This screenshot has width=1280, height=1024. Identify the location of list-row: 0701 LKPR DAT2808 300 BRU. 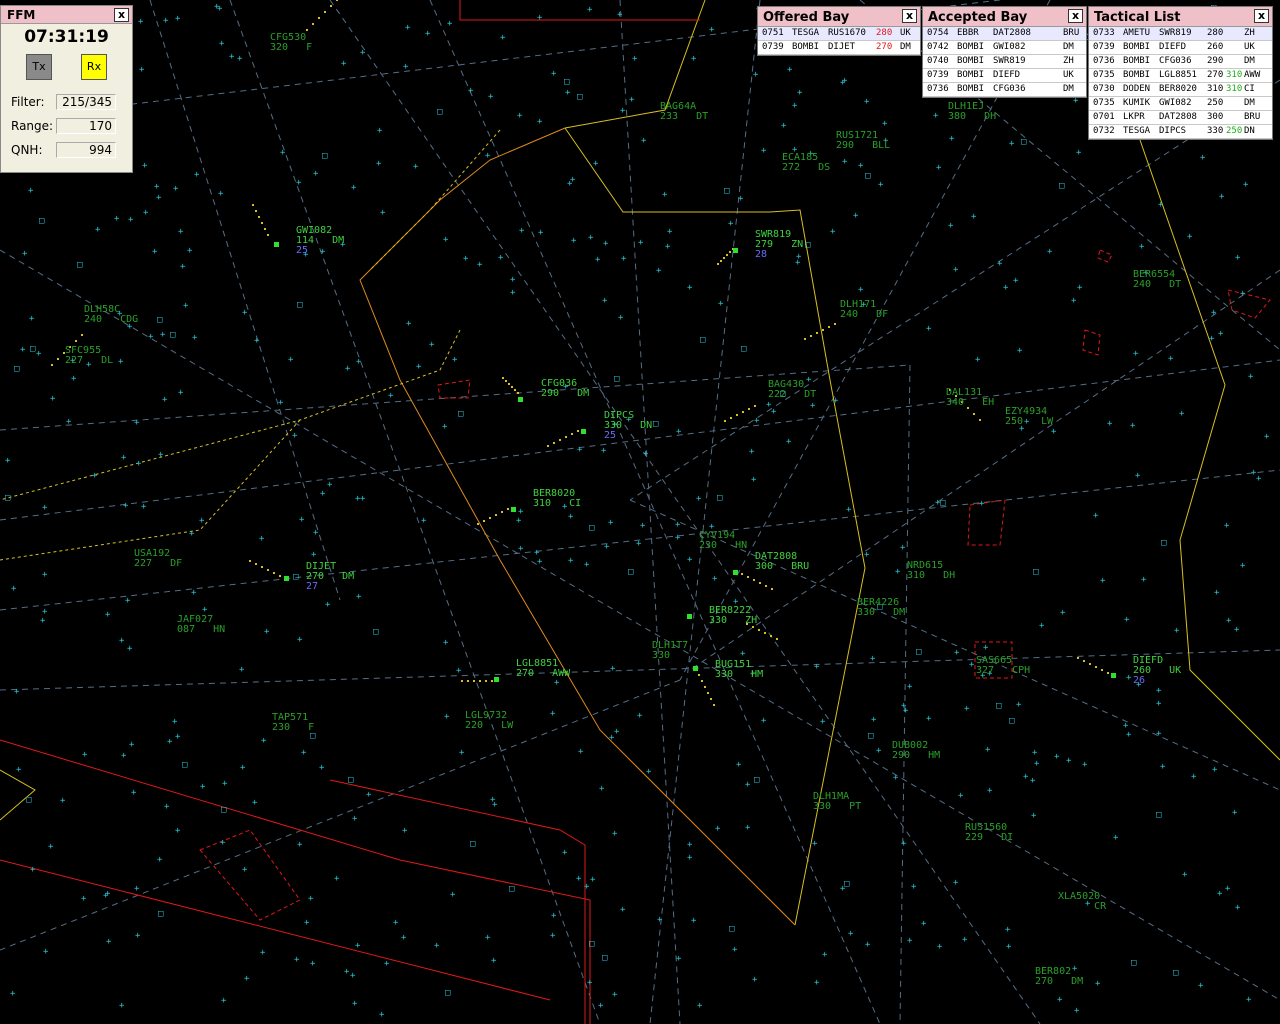
(1180, 118).